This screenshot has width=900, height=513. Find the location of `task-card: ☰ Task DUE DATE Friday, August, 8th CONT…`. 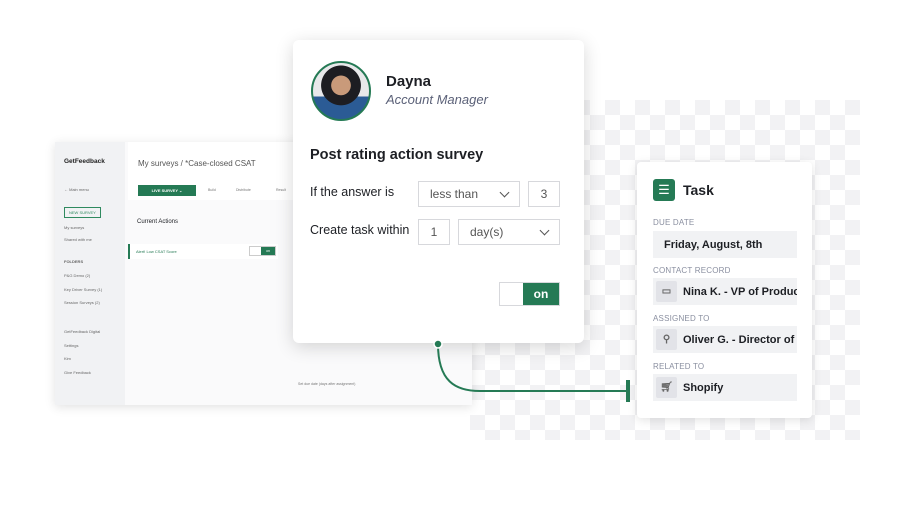

task-card: ☰ Task DUE DATE Friday, August, 8th CONT… is located at coordinates (724, 290).